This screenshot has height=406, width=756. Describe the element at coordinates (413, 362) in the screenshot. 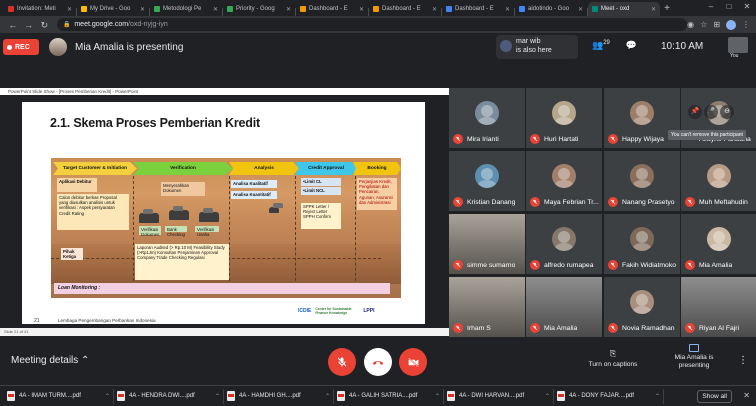

I see `camera-toggle-button` at that location.